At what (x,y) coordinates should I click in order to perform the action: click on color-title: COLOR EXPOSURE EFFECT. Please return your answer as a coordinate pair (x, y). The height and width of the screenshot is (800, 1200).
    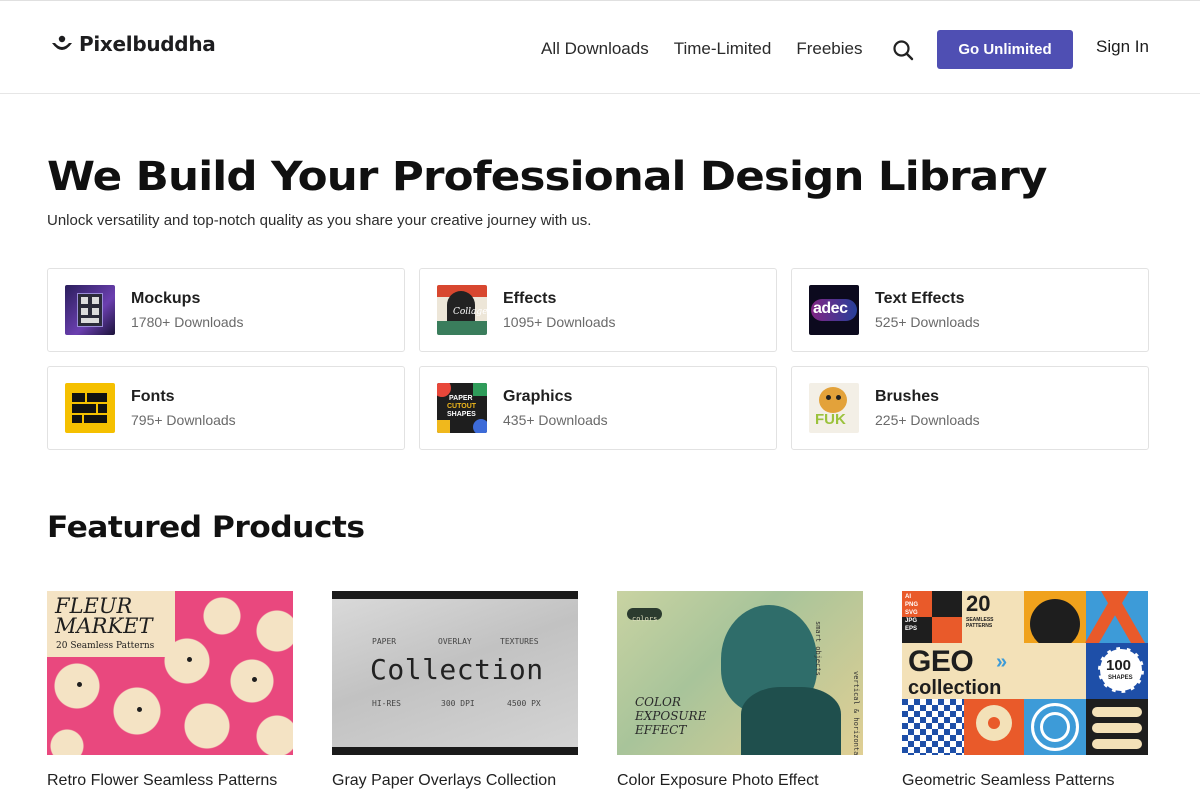
    Looking at the image, I should click on (671, 716).